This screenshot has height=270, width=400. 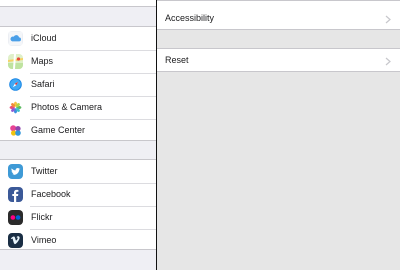 What do you see at coordinates (43, 84) in the screenshot?
I see `sidebar-item-label: Safari` at bounding box center [43, 84].